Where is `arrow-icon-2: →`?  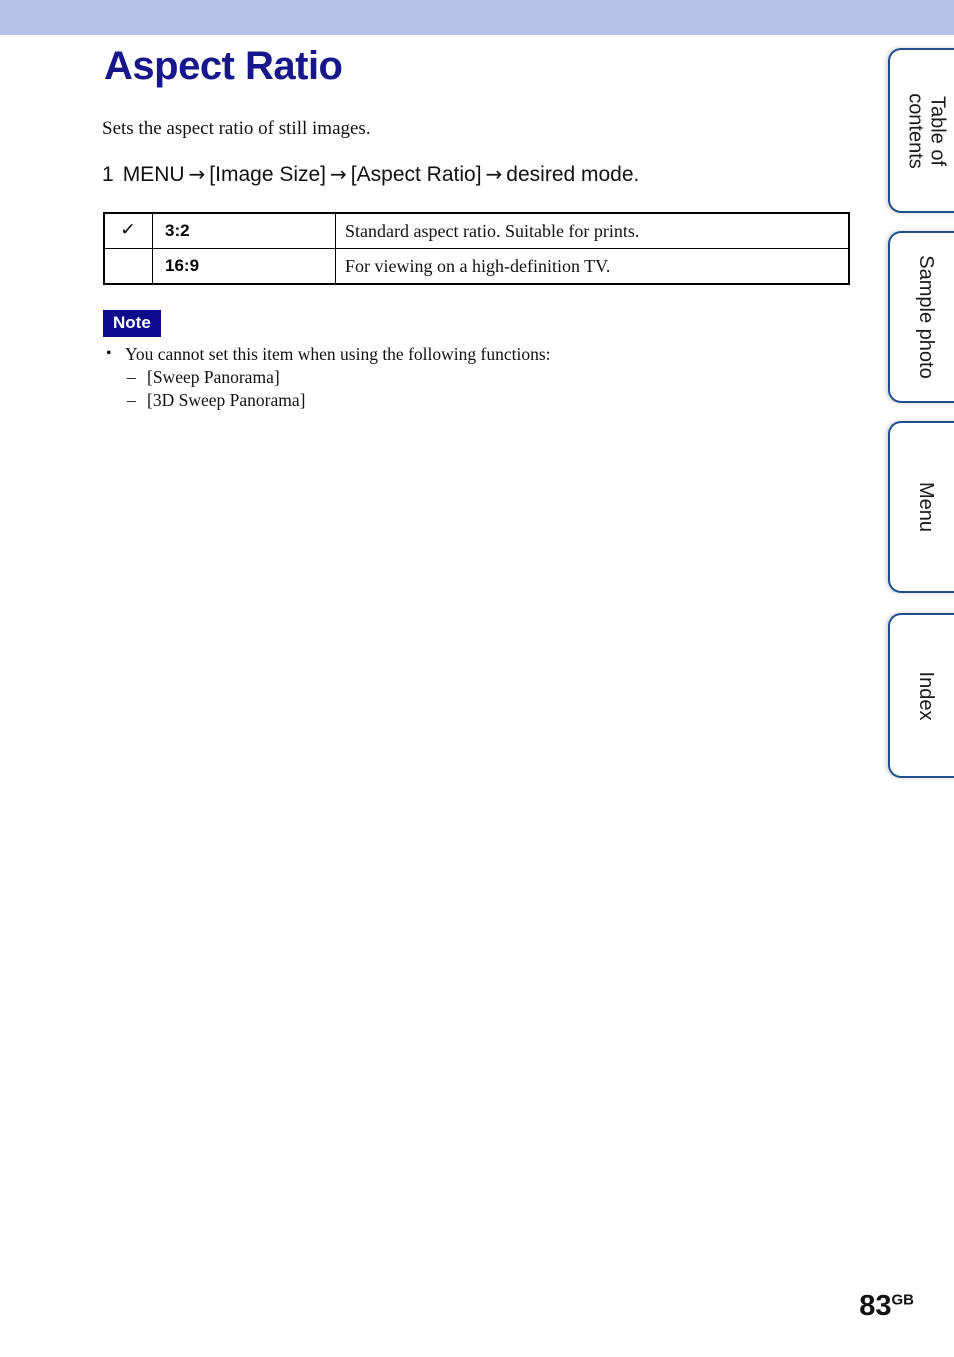 arrow-icon-2: → is located at coordinates (338, 174).